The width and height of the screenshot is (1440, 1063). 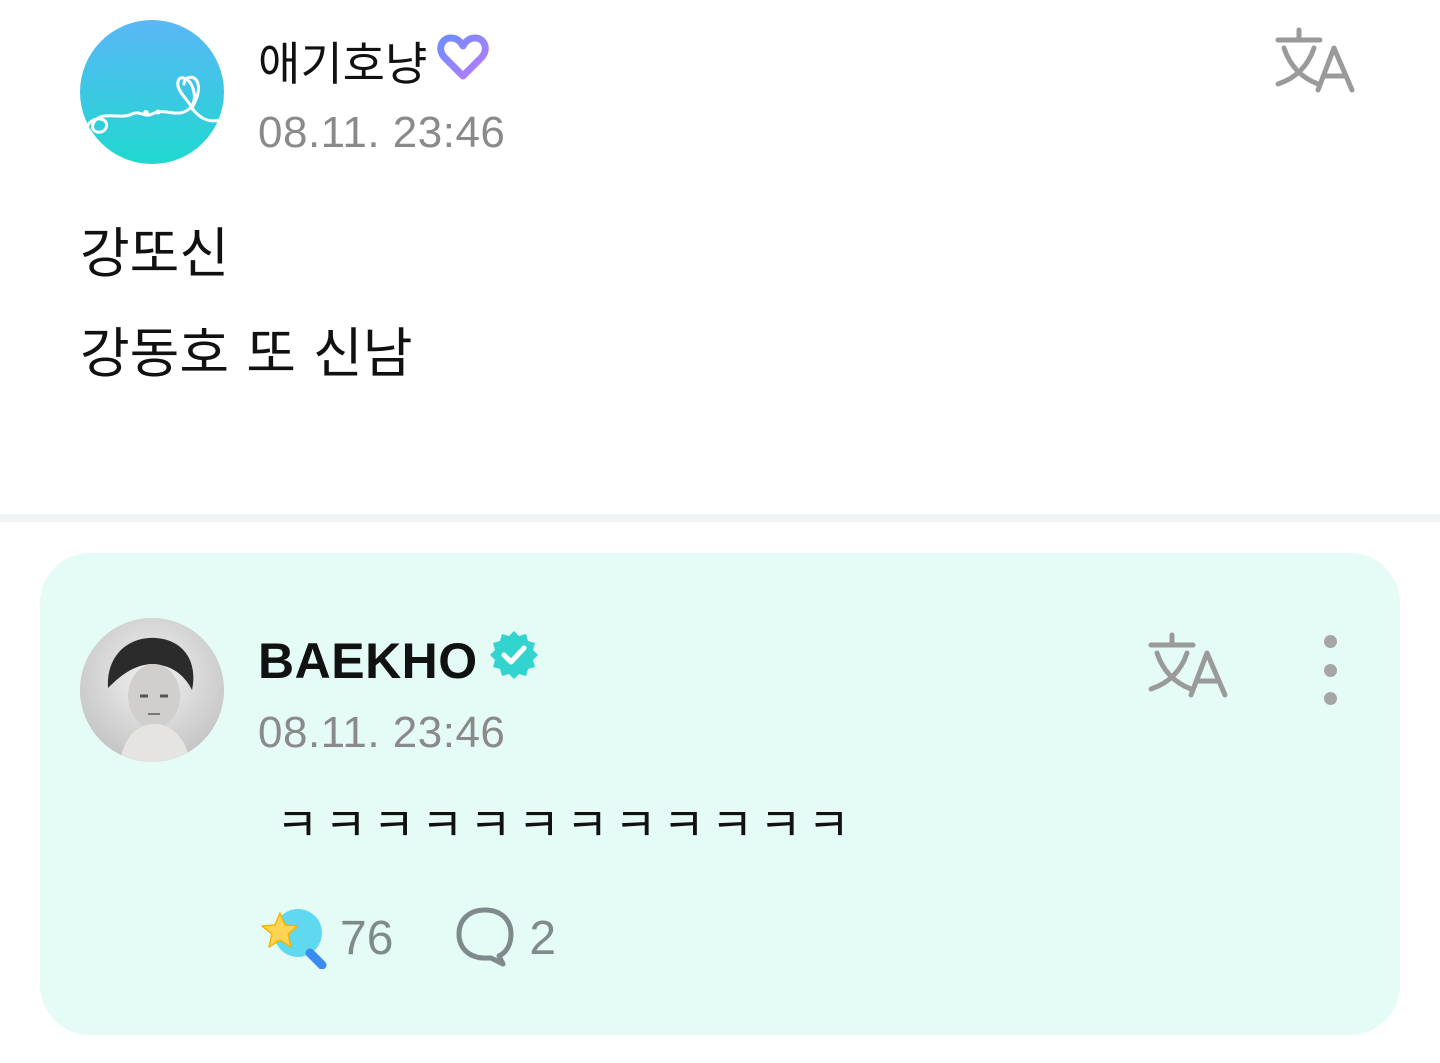 I want to click on verified-badge-icon, so click(x=514, y=661).